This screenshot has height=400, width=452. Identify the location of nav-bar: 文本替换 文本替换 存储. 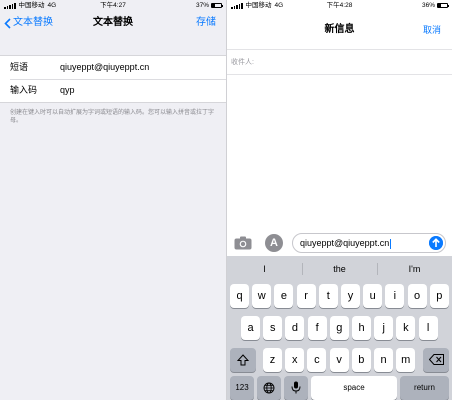
(113, 23).